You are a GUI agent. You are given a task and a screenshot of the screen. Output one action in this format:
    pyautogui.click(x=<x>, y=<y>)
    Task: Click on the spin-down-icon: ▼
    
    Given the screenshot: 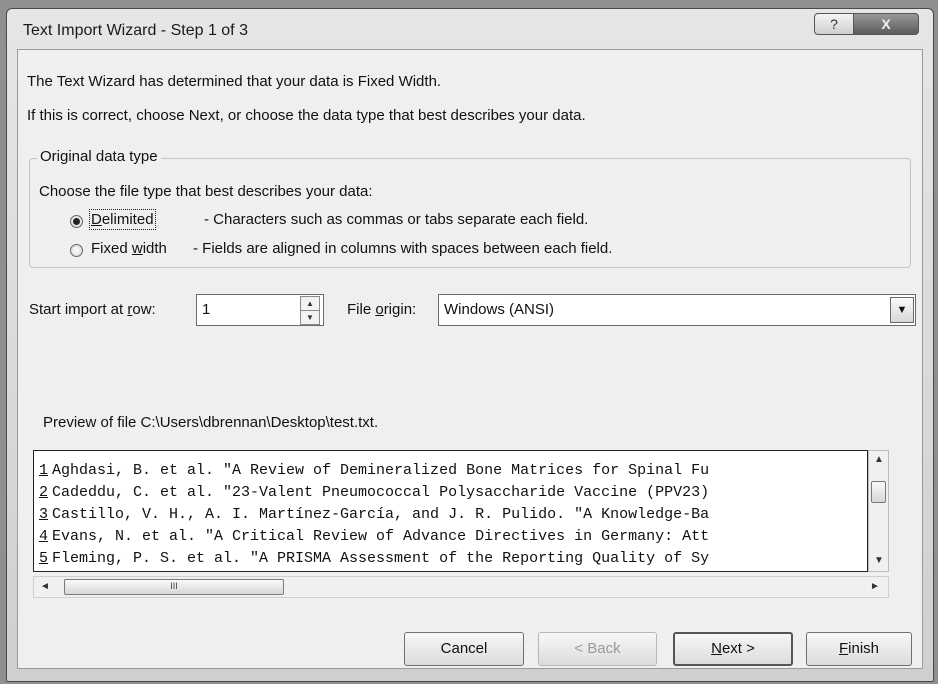 What is the action you would take?
    pyautogui.click(x=310, y=317)
    